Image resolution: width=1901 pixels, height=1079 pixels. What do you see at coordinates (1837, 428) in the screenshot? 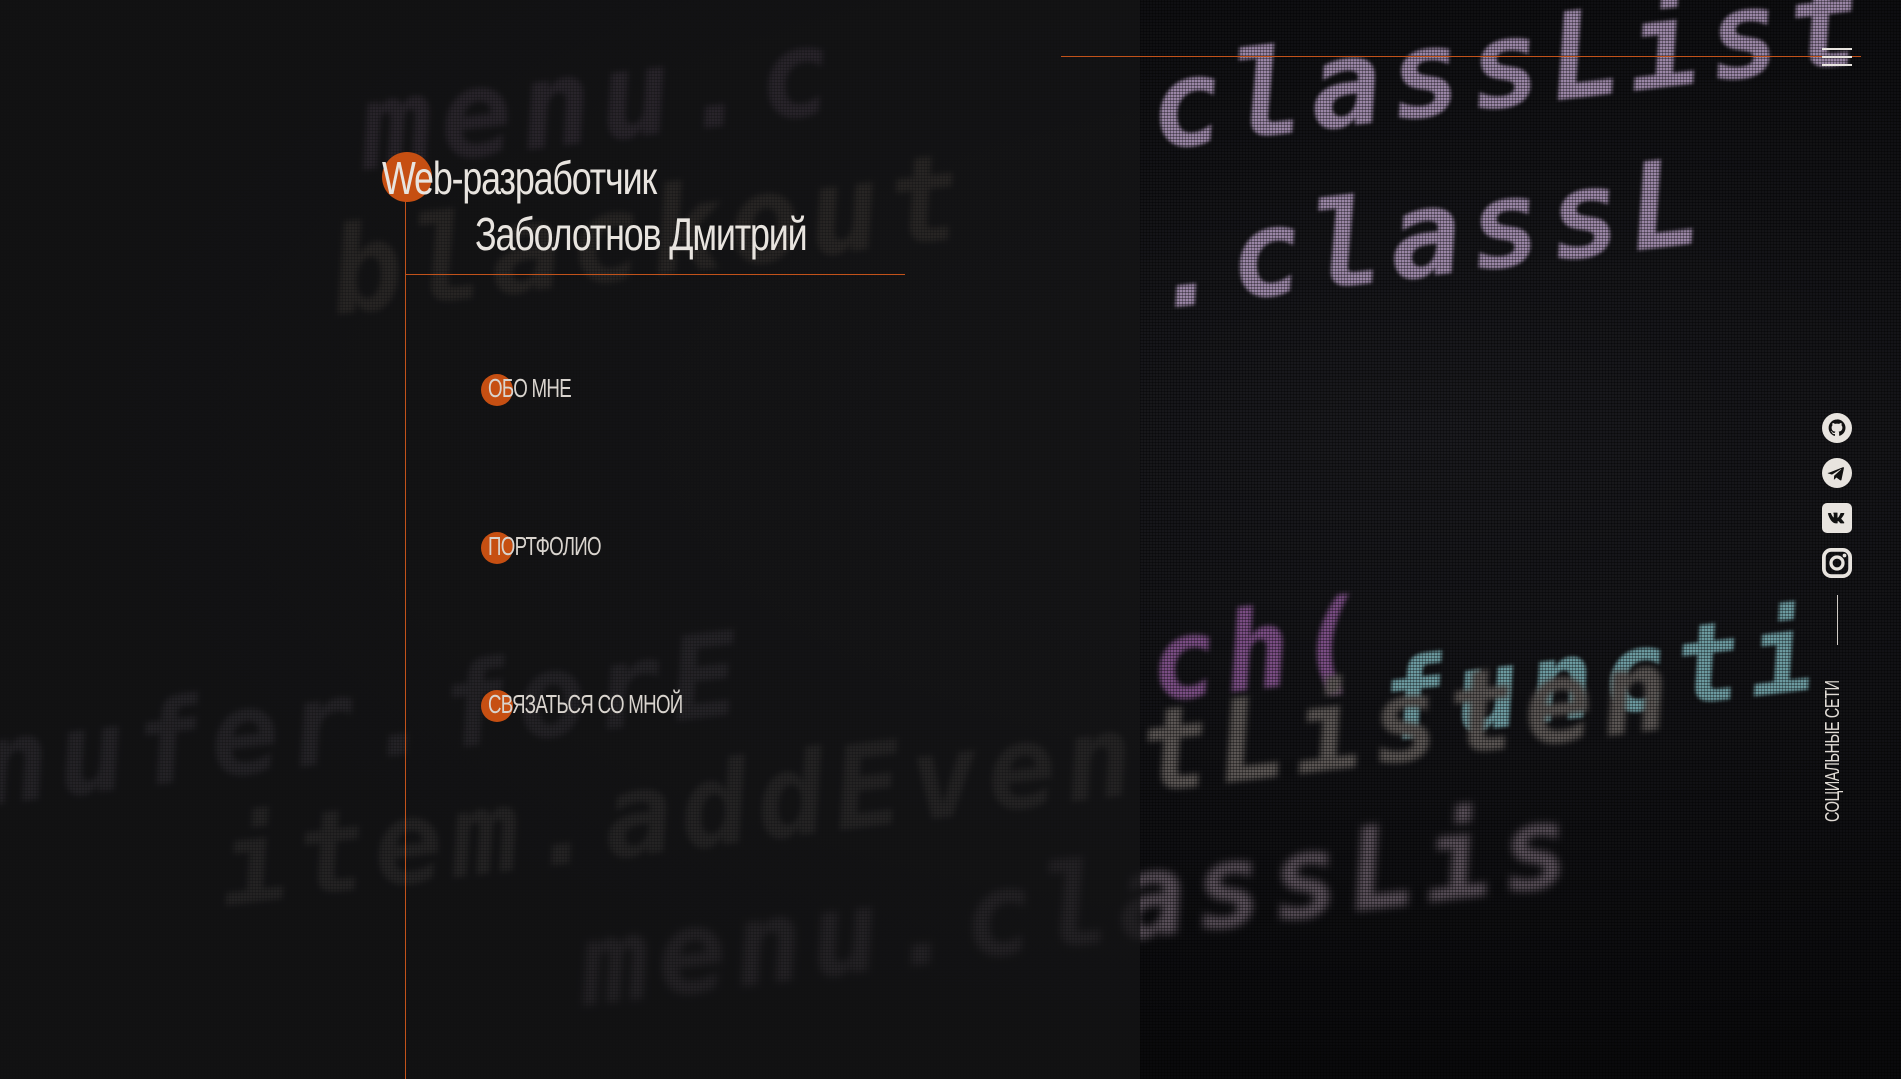
I see `github-icon` at bounding box center [1837, 428].